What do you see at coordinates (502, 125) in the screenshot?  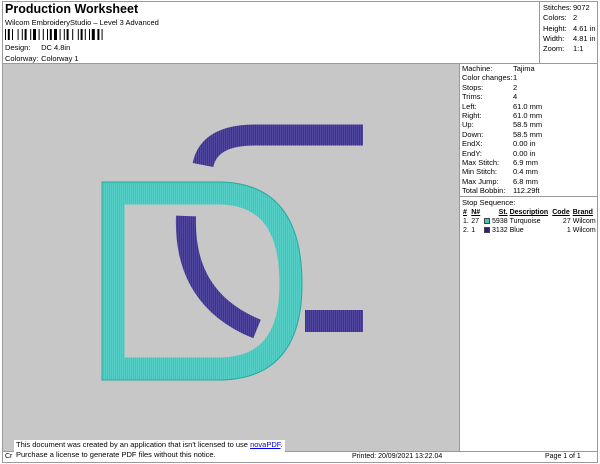 I see `info-row: Up: 58.5 mm` at bounding box center [502, 125].